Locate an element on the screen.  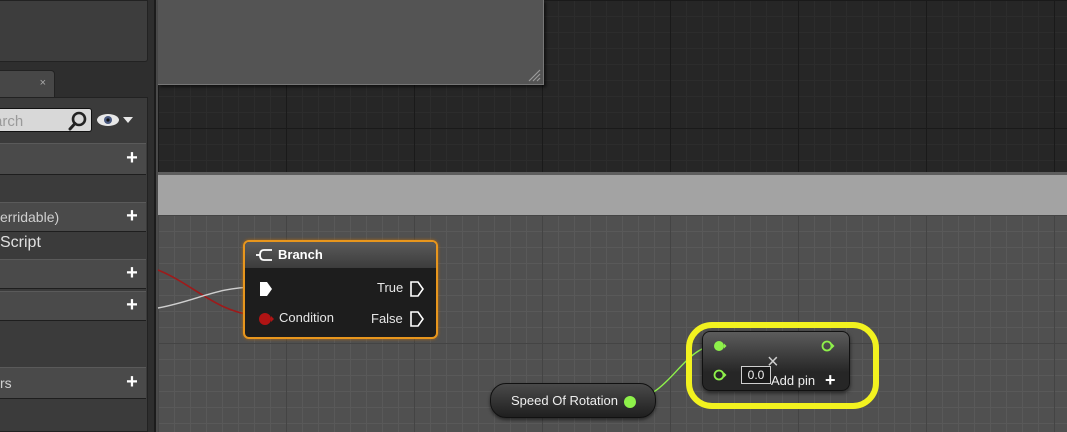
branch-icon is located at coordinates (264, 255).